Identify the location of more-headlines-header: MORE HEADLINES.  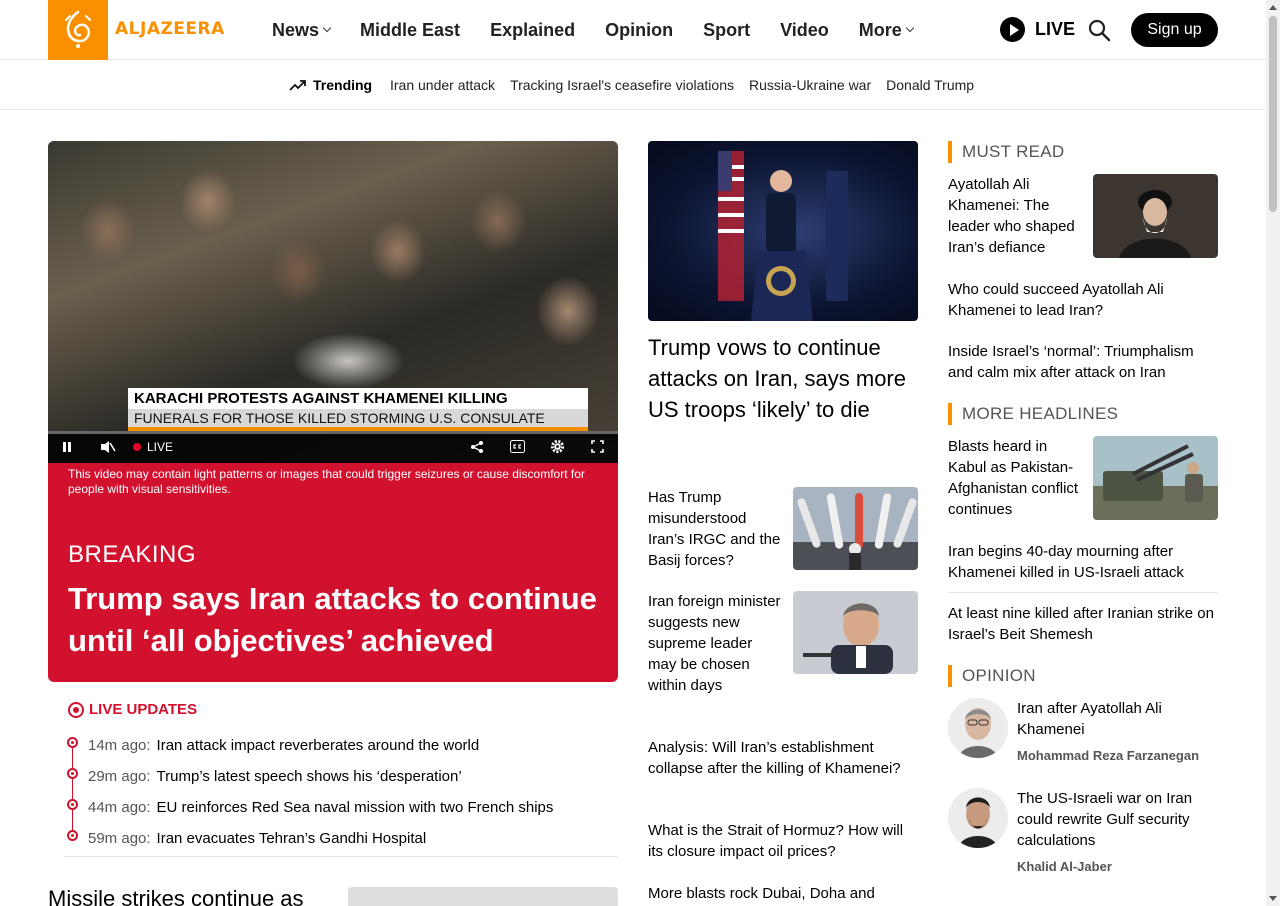
(1033, 414).